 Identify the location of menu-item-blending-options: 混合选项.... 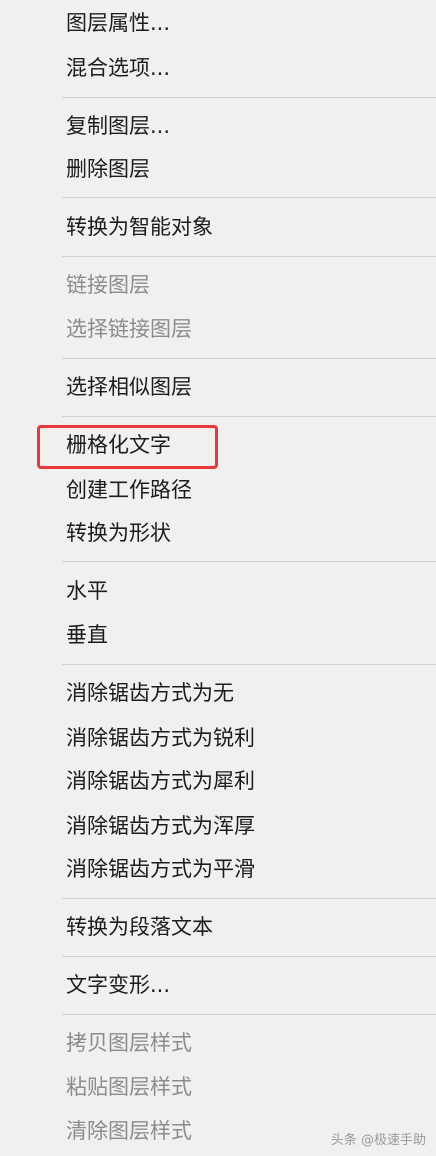
(118, 68).